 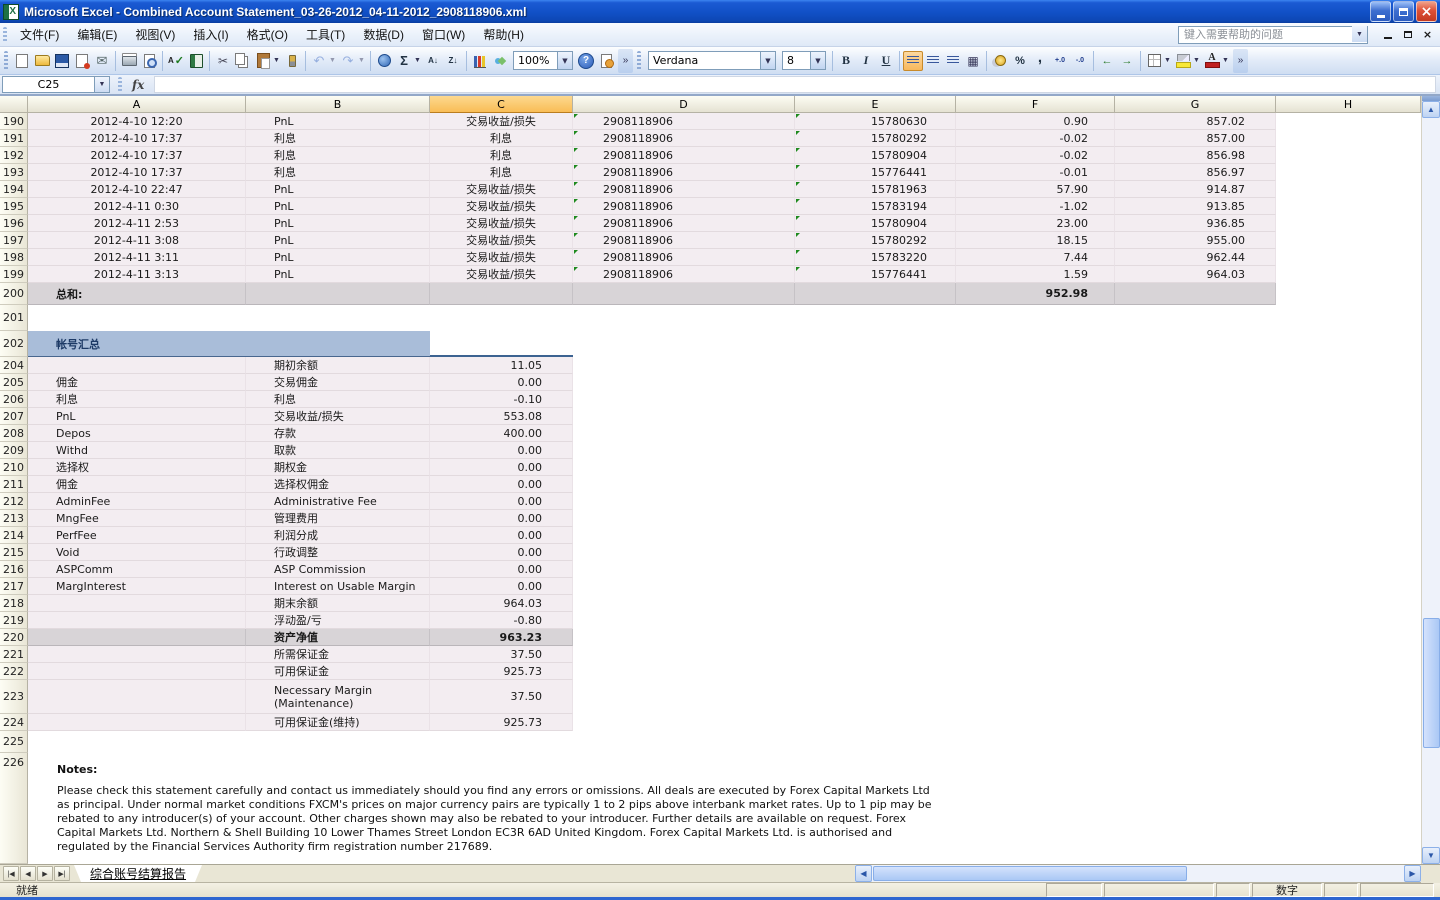 What do you see at coordinates (325, 35) in the screenshot?
I see `menu-tools: 工具(T)` at bounding box center [325, 35].